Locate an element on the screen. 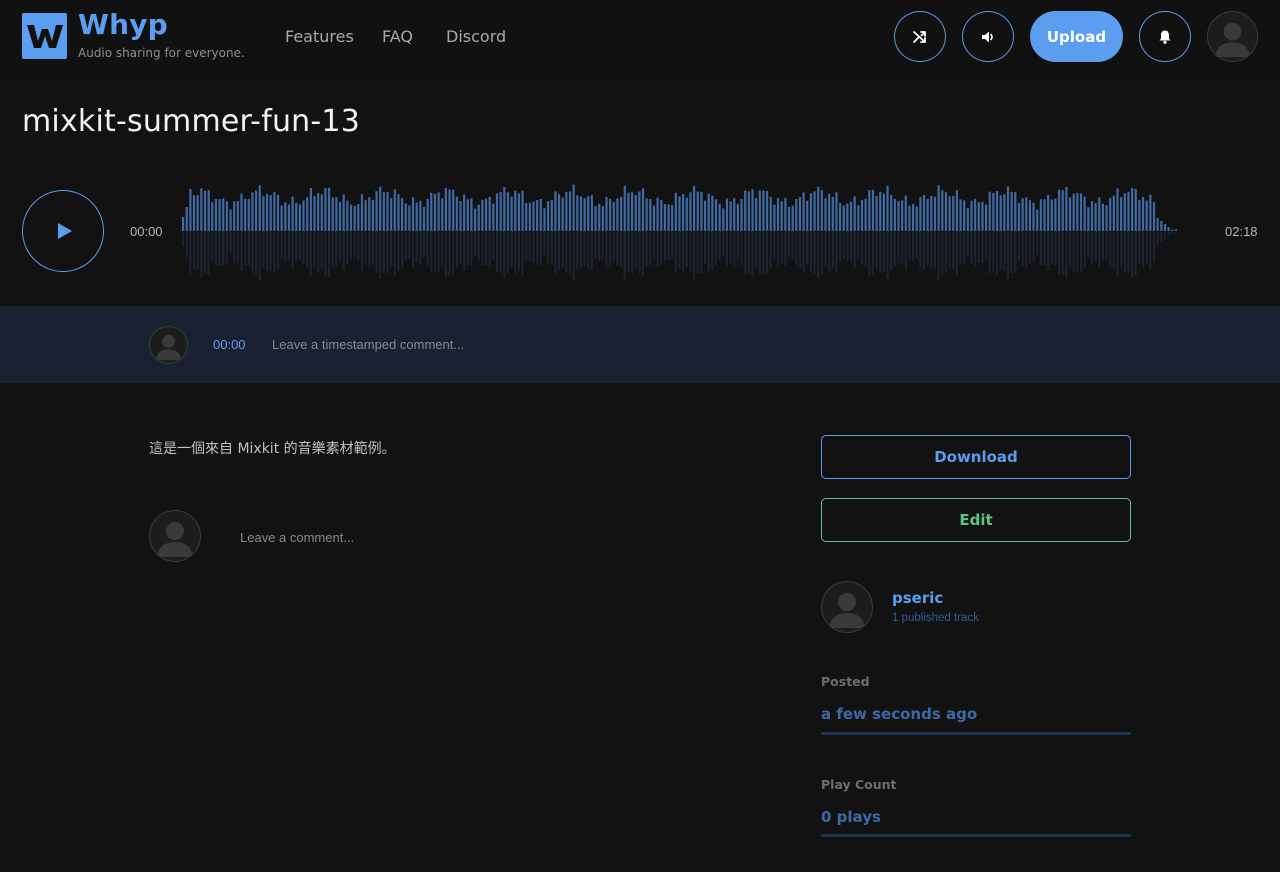 The width and height of the screenshot is (1280, 872). comment-input is located at coordinates (484, 537).